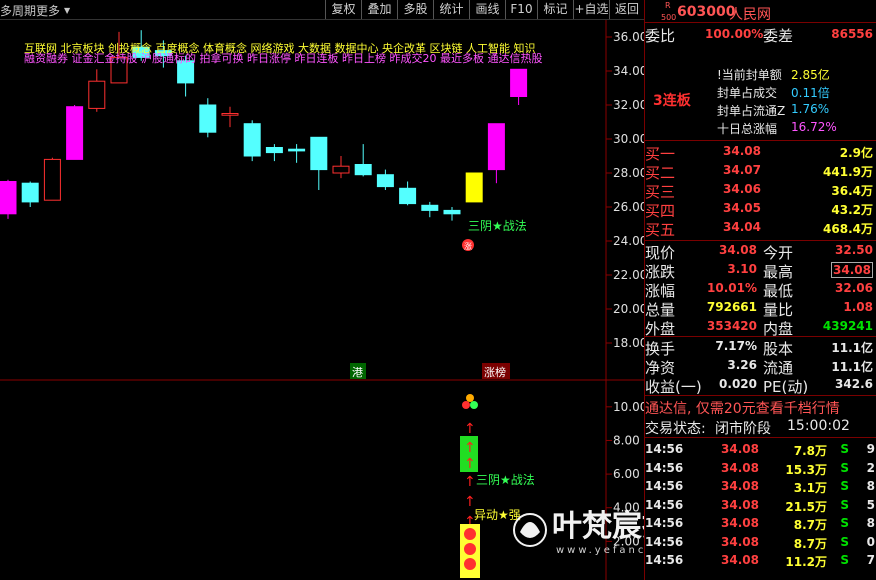  What do you see at coordinates (660, 192) in the screenshot?
I see `bid-label: 买三` at bounding box center [660, 192].